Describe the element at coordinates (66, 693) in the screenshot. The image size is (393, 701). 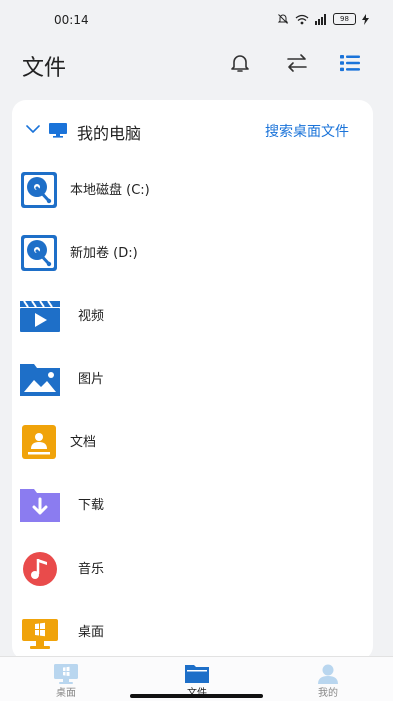
I see `nav-label: 桌面` at that location.